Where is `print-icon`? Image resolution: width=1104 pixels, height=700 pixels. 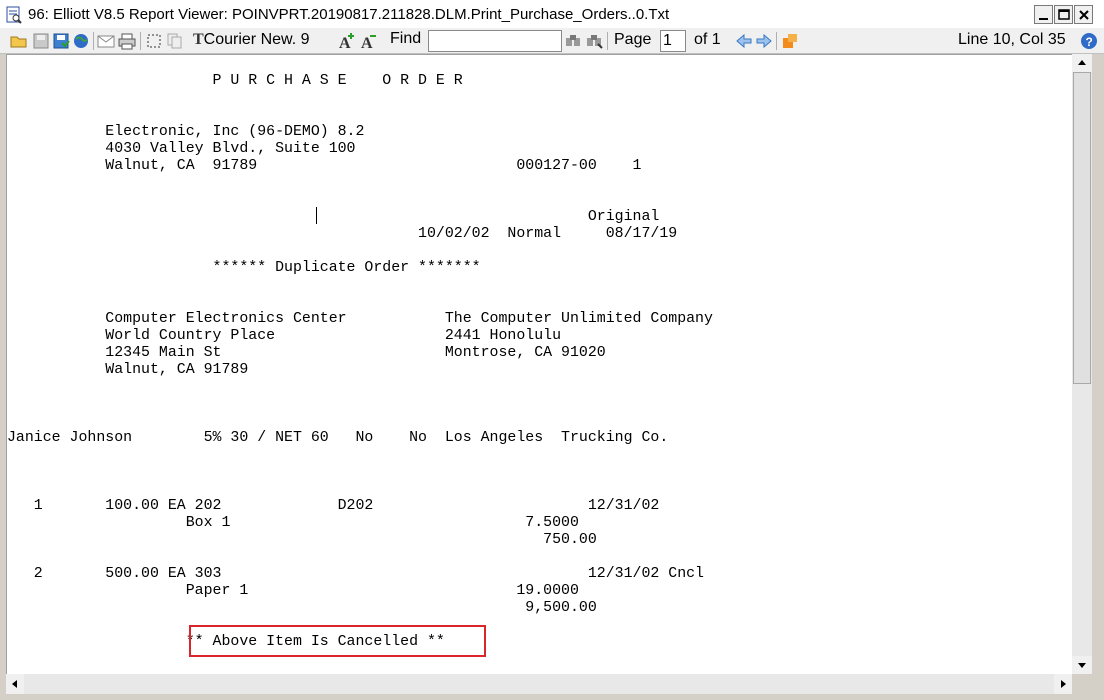 print-icon is located at coordinates (127, 41).